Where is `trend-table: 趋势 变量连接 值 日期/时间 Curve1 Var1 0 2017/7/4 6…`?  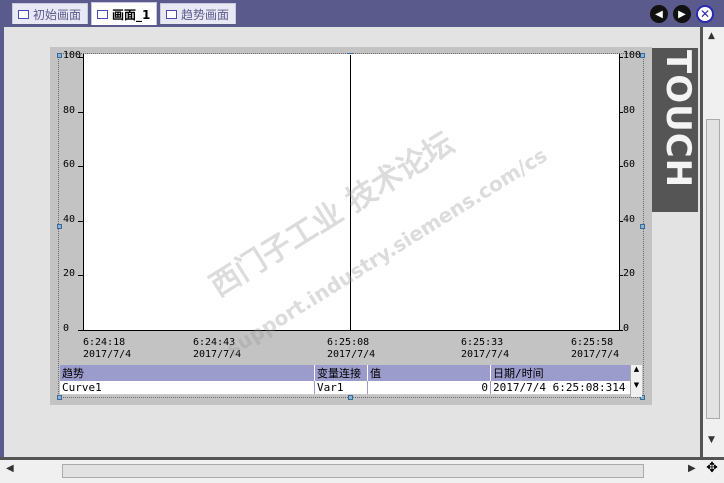 trend-table: 趋势 变量连接 值 日期/时间 Curve1 Var1 0 2017/7/4 6… is located at coordinates (350, 380).